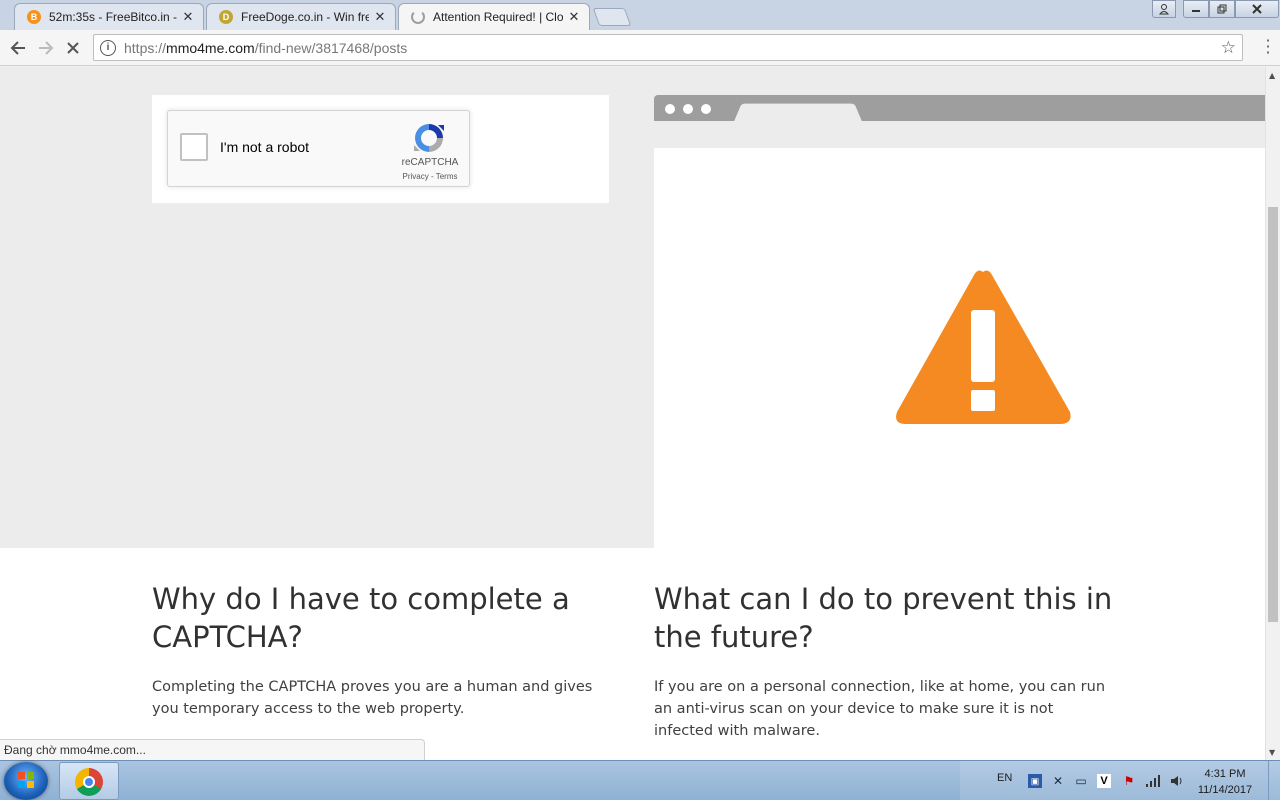 This screenshot has height=800, width=1280. What do you see at coordinates (210, 47) in the screenshot?
I see `url-host: mmo4me.com` at bounding box center [210, 47].